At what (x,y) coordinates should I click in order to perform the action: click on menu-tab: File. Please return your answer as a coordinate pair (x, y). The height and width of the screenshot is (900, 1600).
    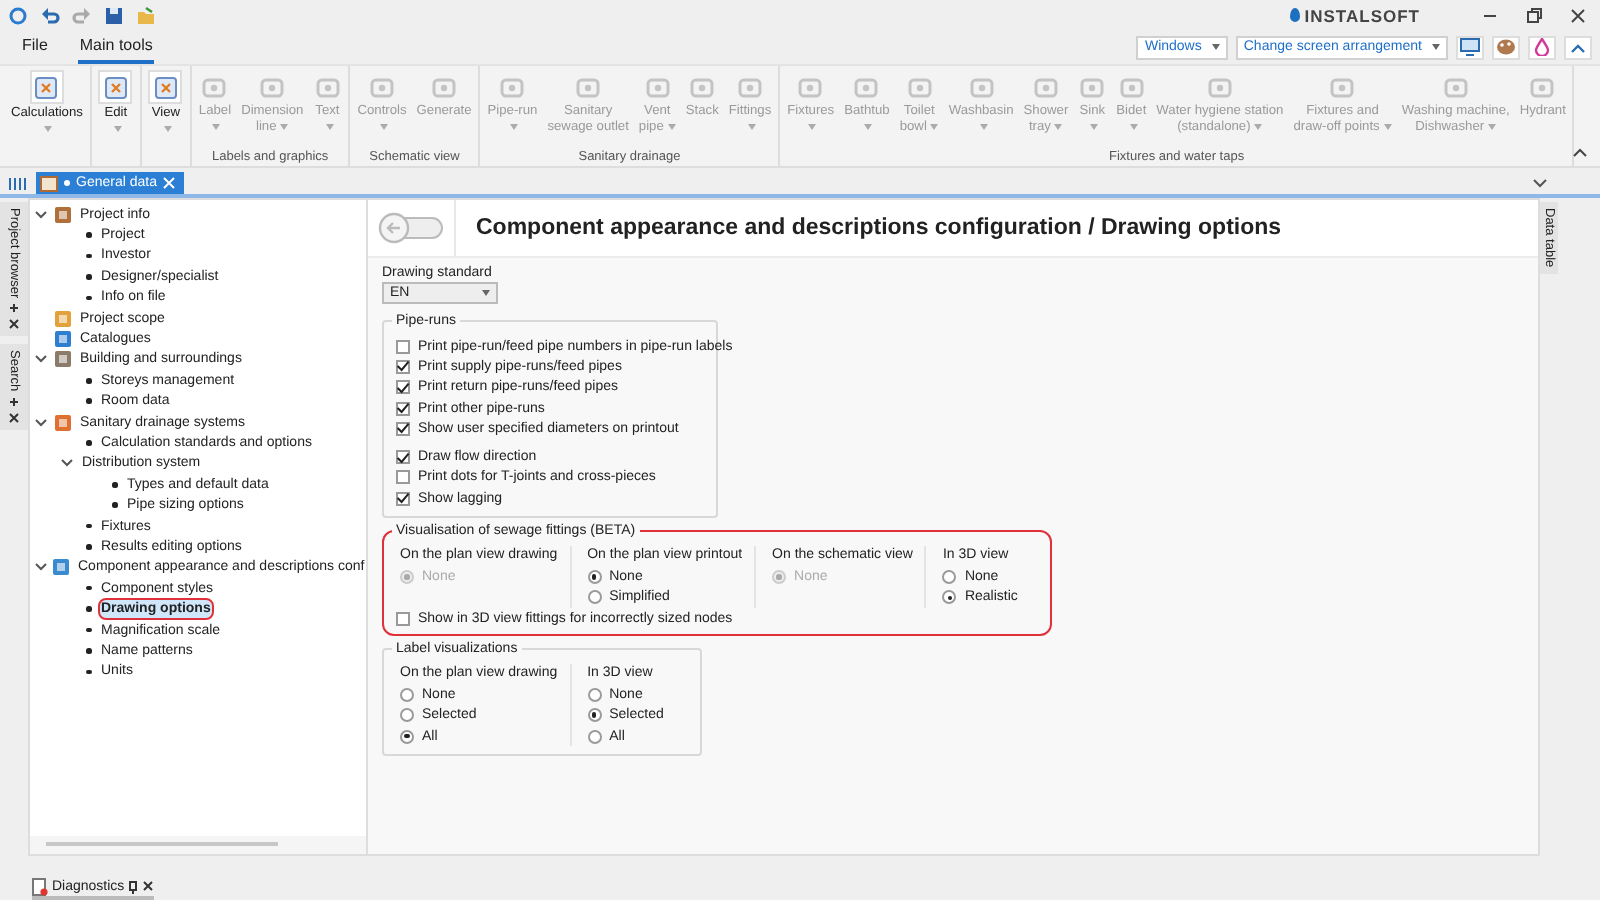
    Looking at the image, I should click on (35, 47).